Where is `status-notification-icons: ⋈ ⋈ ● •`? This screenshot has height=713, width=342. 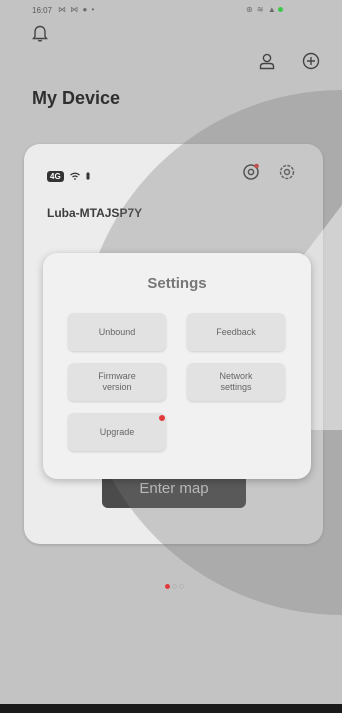
status-notification-icons: ⋈ ⋈ ● • is located at coordinates (77, 9).